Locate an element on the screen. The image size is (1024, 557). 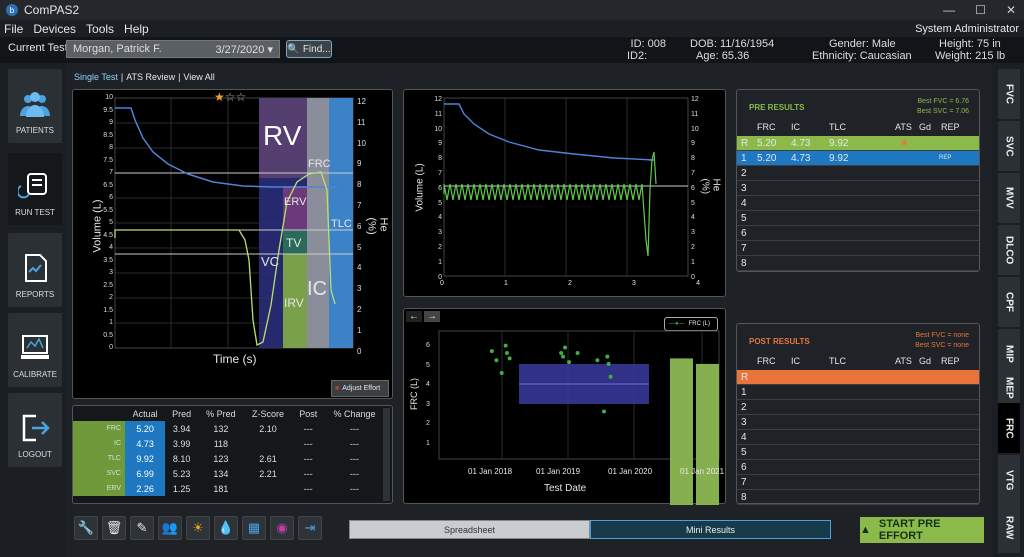
tab-label: CPF is located at coordinates (1009, 302).